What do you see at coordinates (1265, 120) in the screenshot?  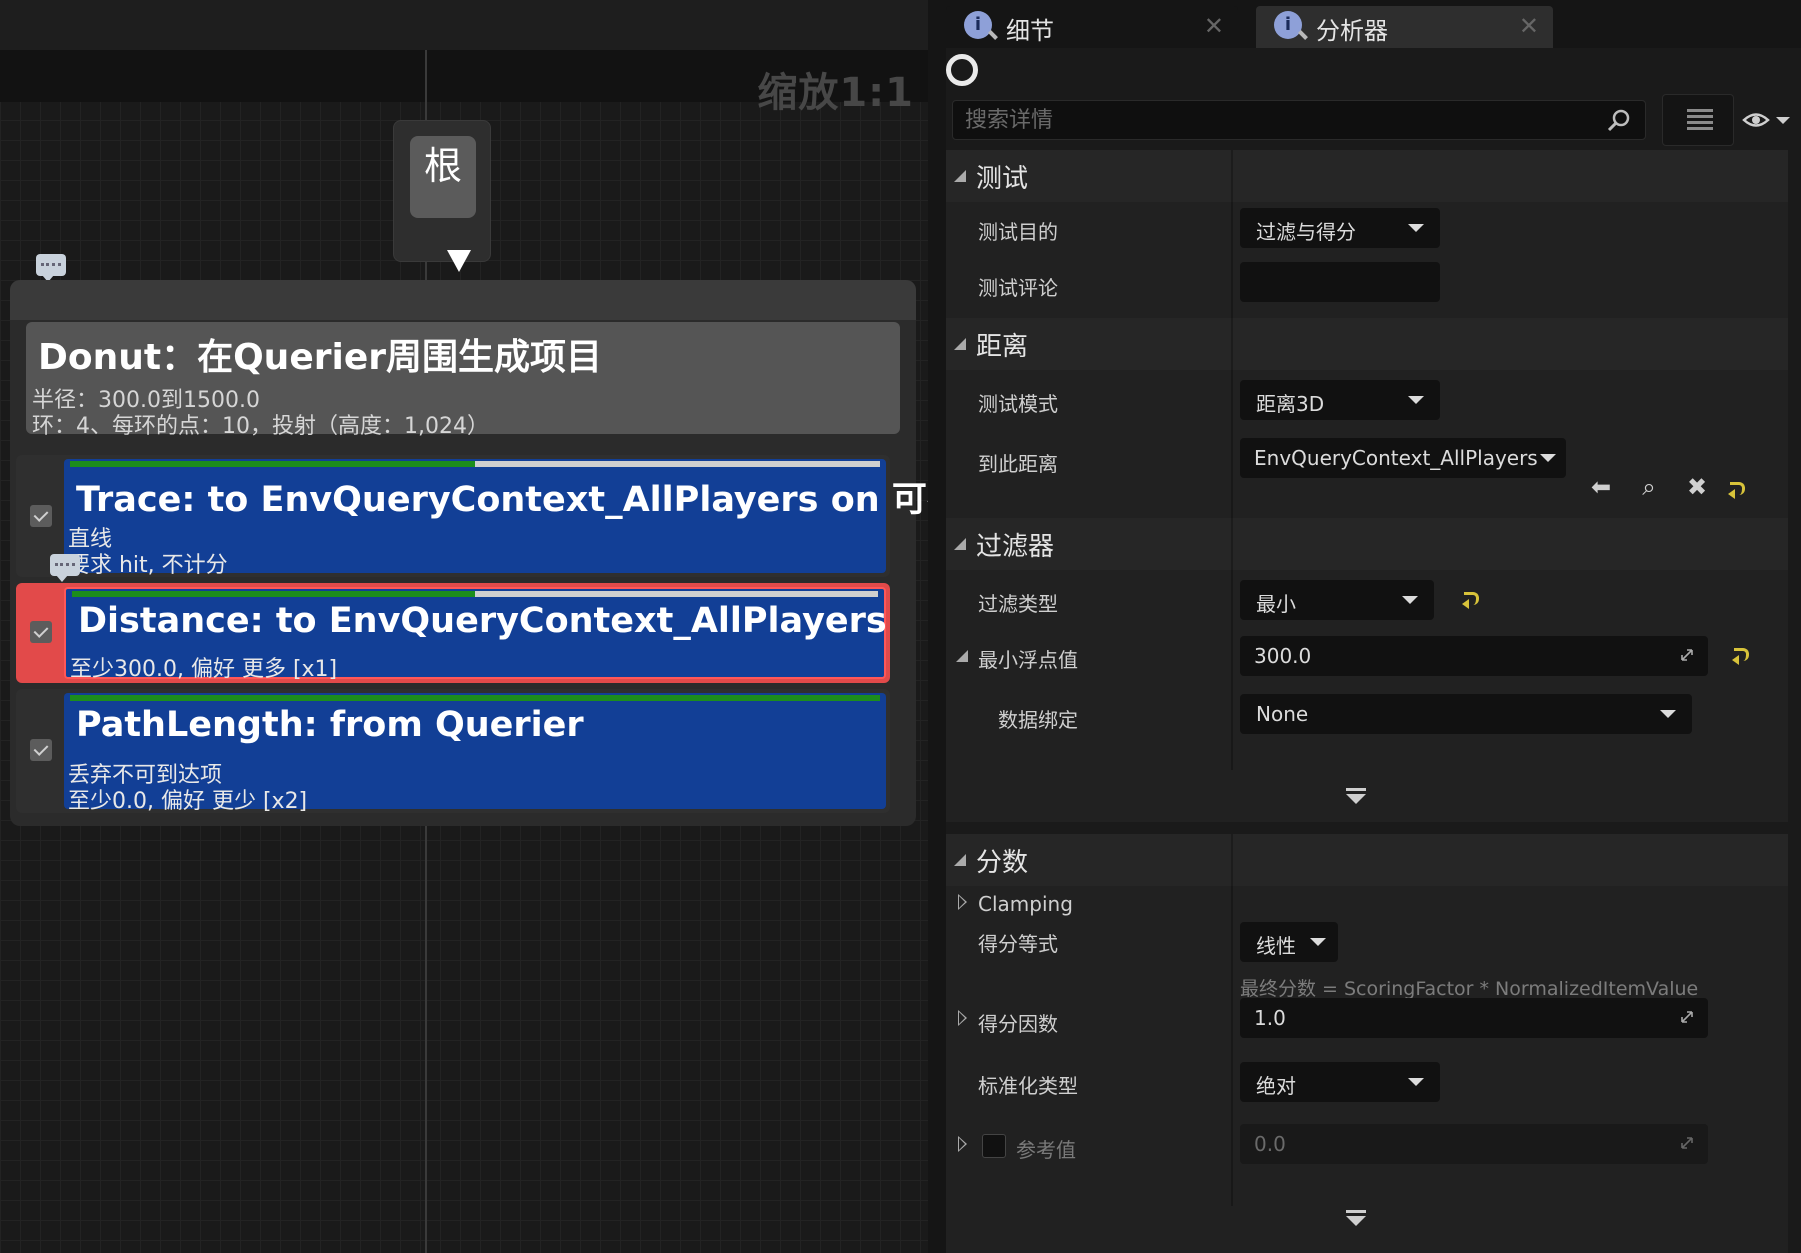 I see `search-input` at bounding box center [1265, 120].